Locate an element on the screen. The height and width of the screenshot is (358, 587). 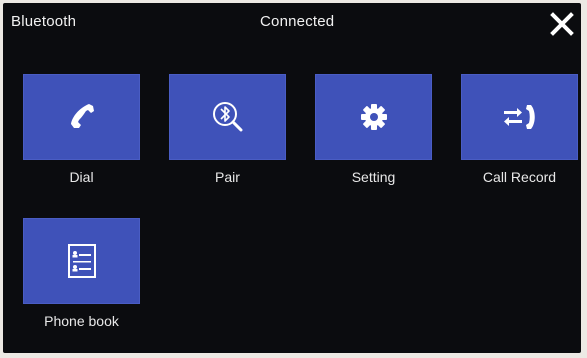
pair-button is located at coordinates (227, 117).